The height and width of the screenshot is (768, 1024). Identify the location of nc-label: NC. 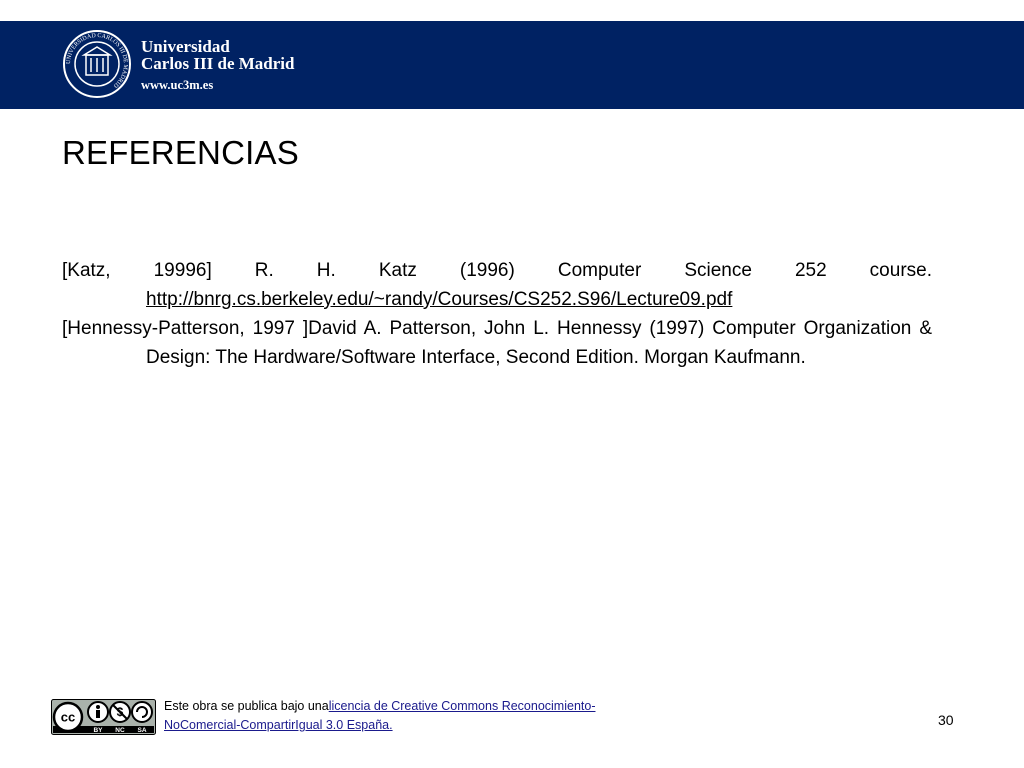
(120, 730).